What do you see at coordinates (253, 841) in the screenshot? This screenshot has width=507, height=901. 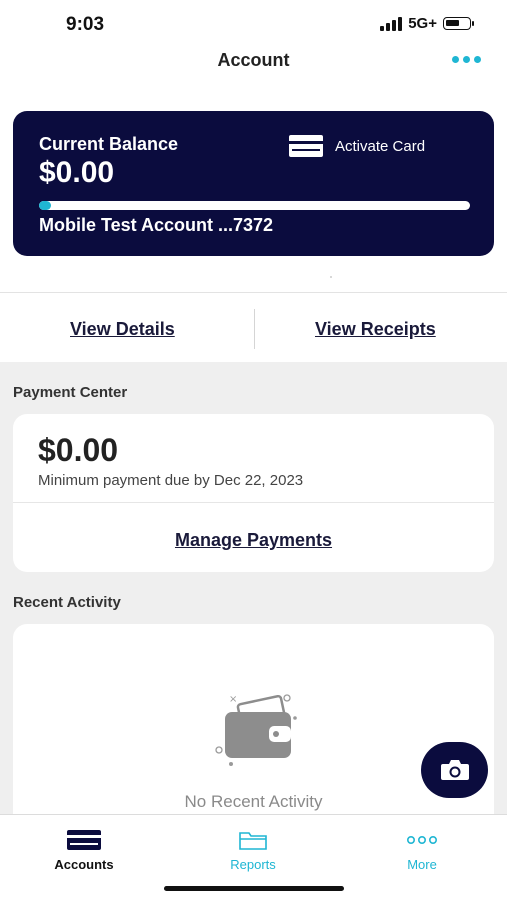 I see `folder-icon` at bounding box center [253, 841].